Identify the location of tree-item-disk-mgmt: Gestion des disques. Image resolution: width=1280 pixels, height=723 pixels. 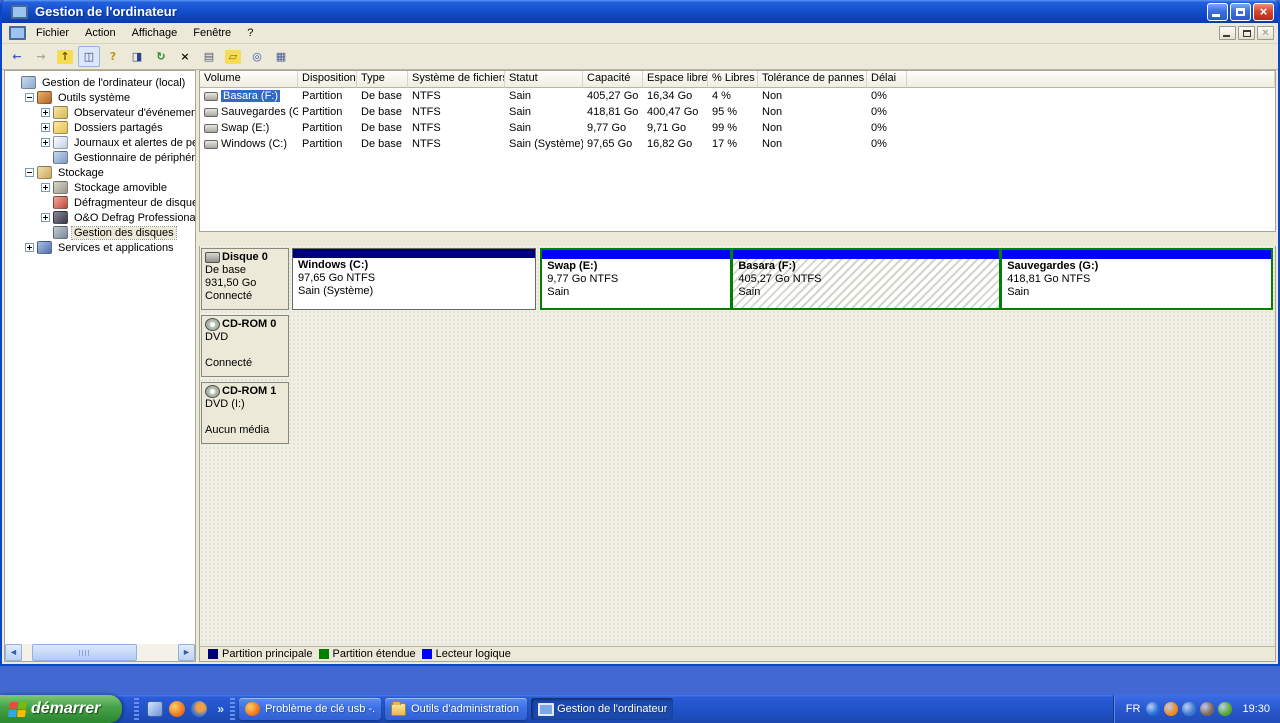
(100, 232).